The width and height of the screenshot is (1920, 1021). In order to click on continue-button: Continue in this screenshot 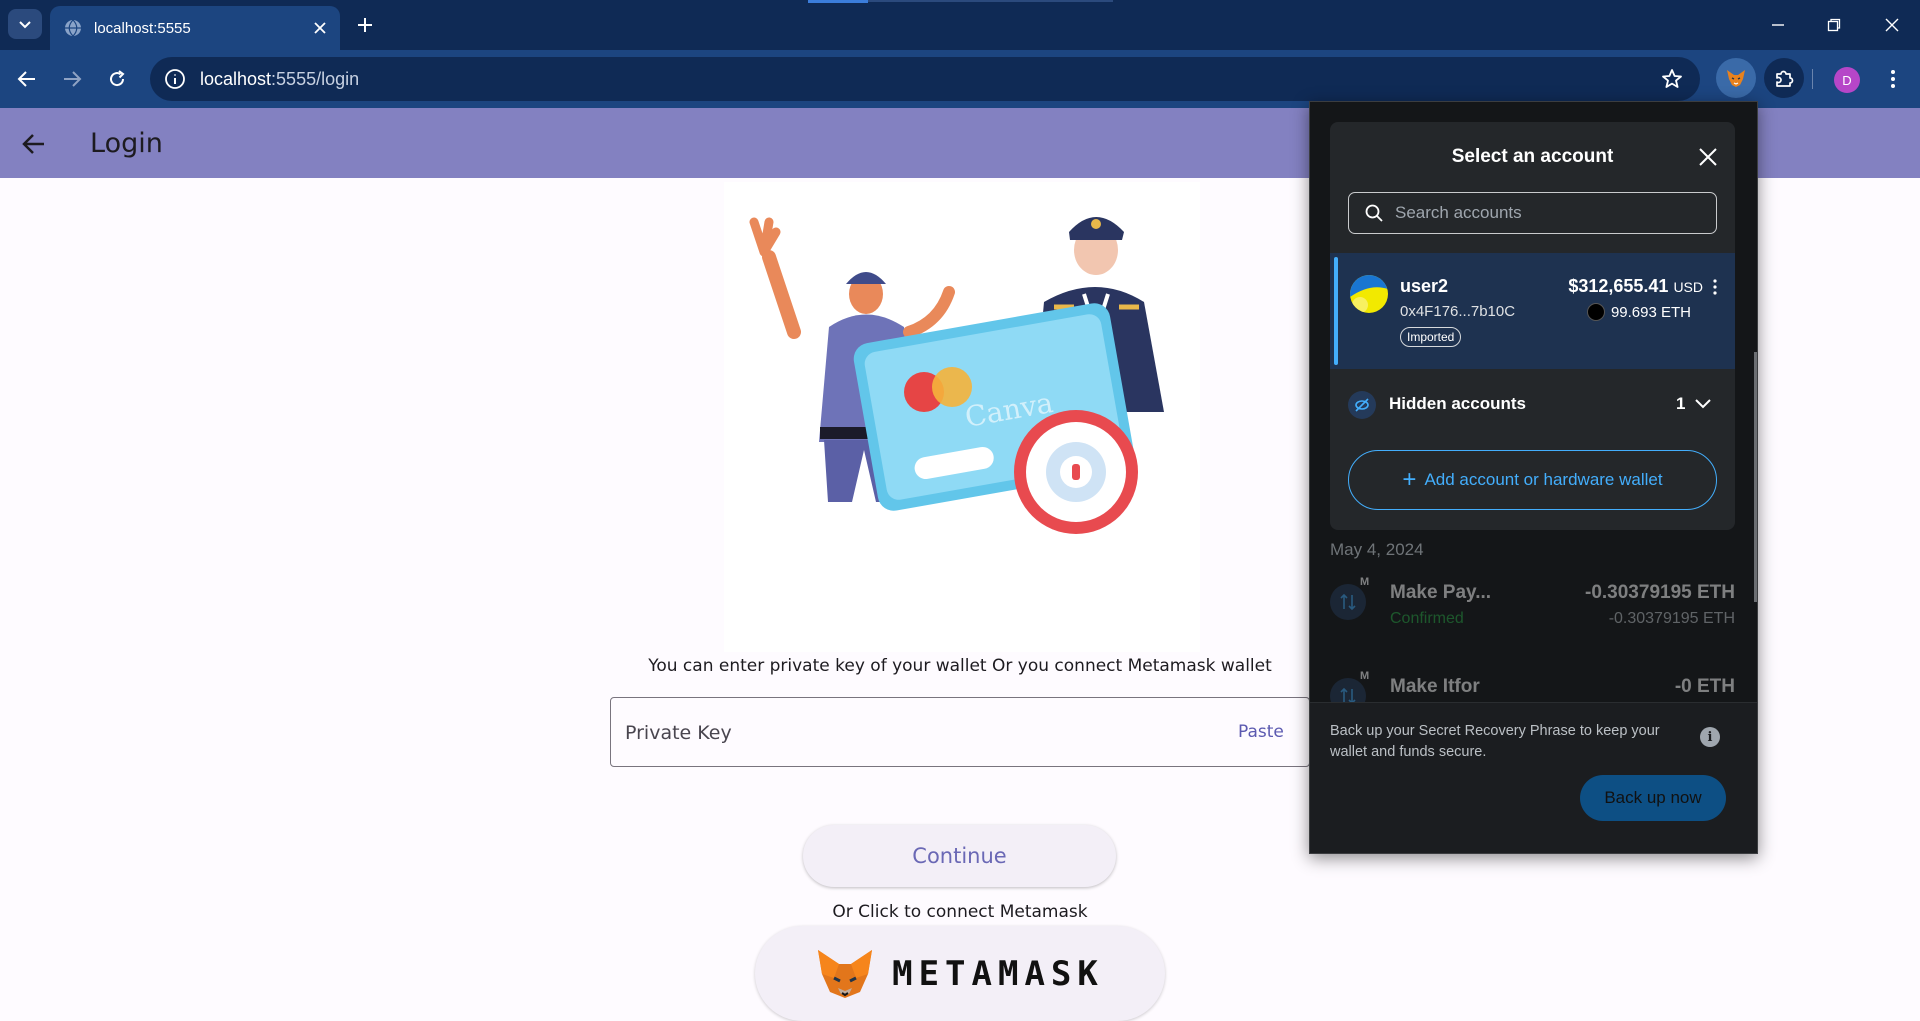, I will do `click(959, 856)`.